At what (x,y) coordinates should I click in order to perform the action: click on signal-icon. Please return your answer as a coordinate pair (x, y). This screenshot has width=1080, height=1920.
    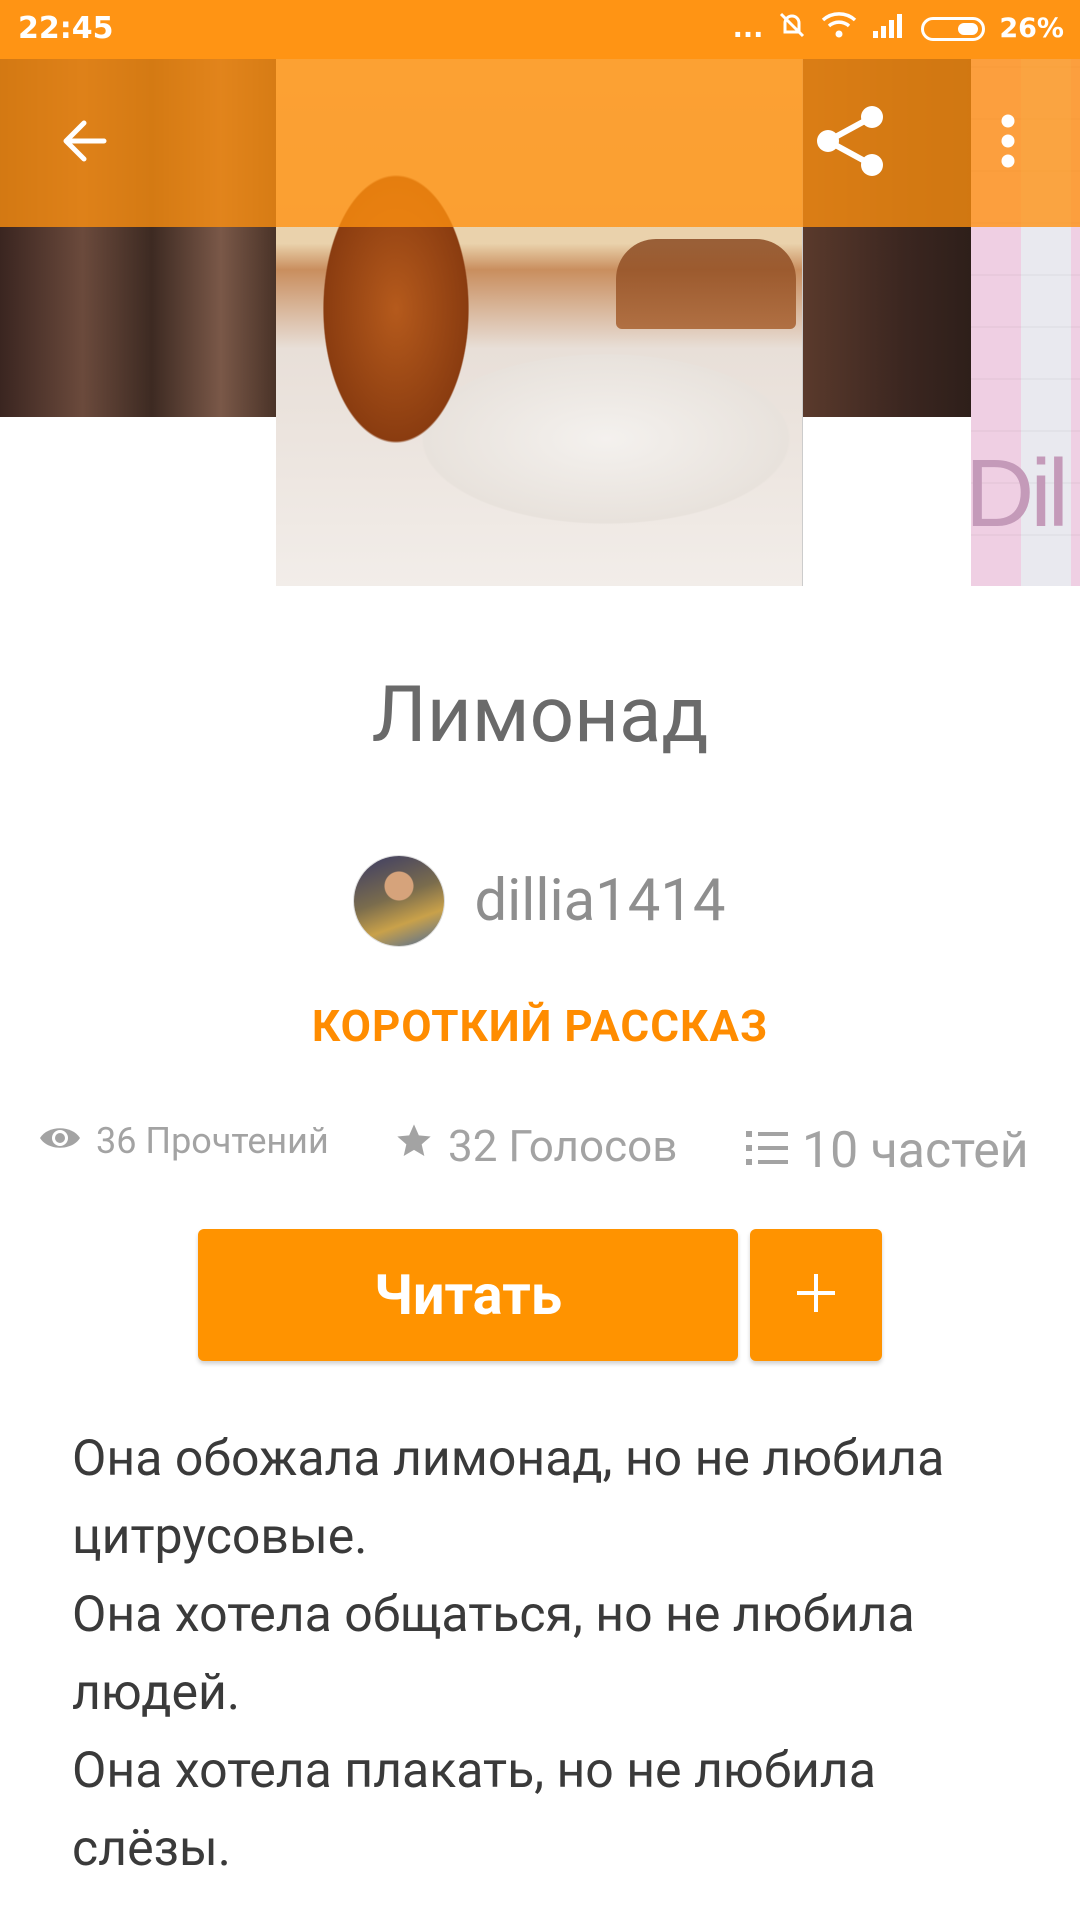
    Looking at the image, I should click on (889, 28).